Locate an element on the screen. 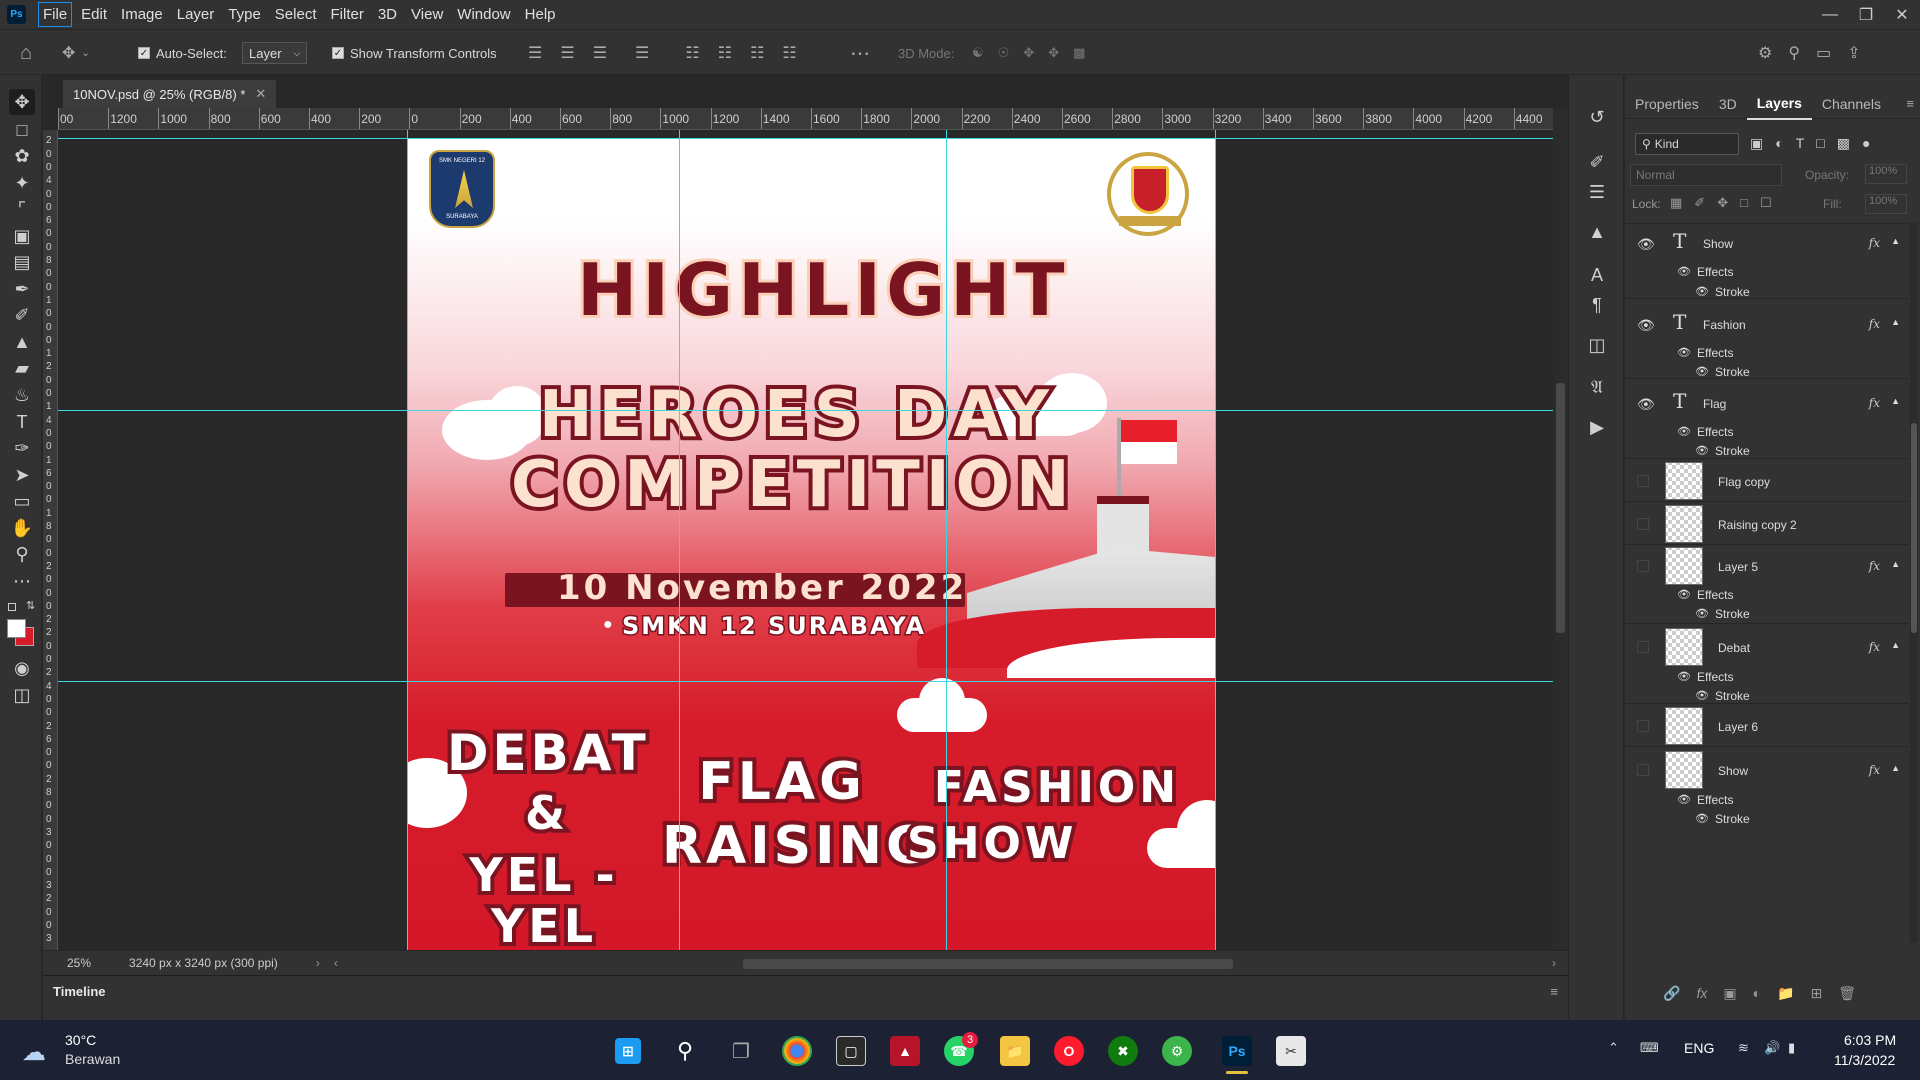 This screenshot has height=1080, width=1920. align-middle-icon: ☷ is located at coordinates (725, 53).